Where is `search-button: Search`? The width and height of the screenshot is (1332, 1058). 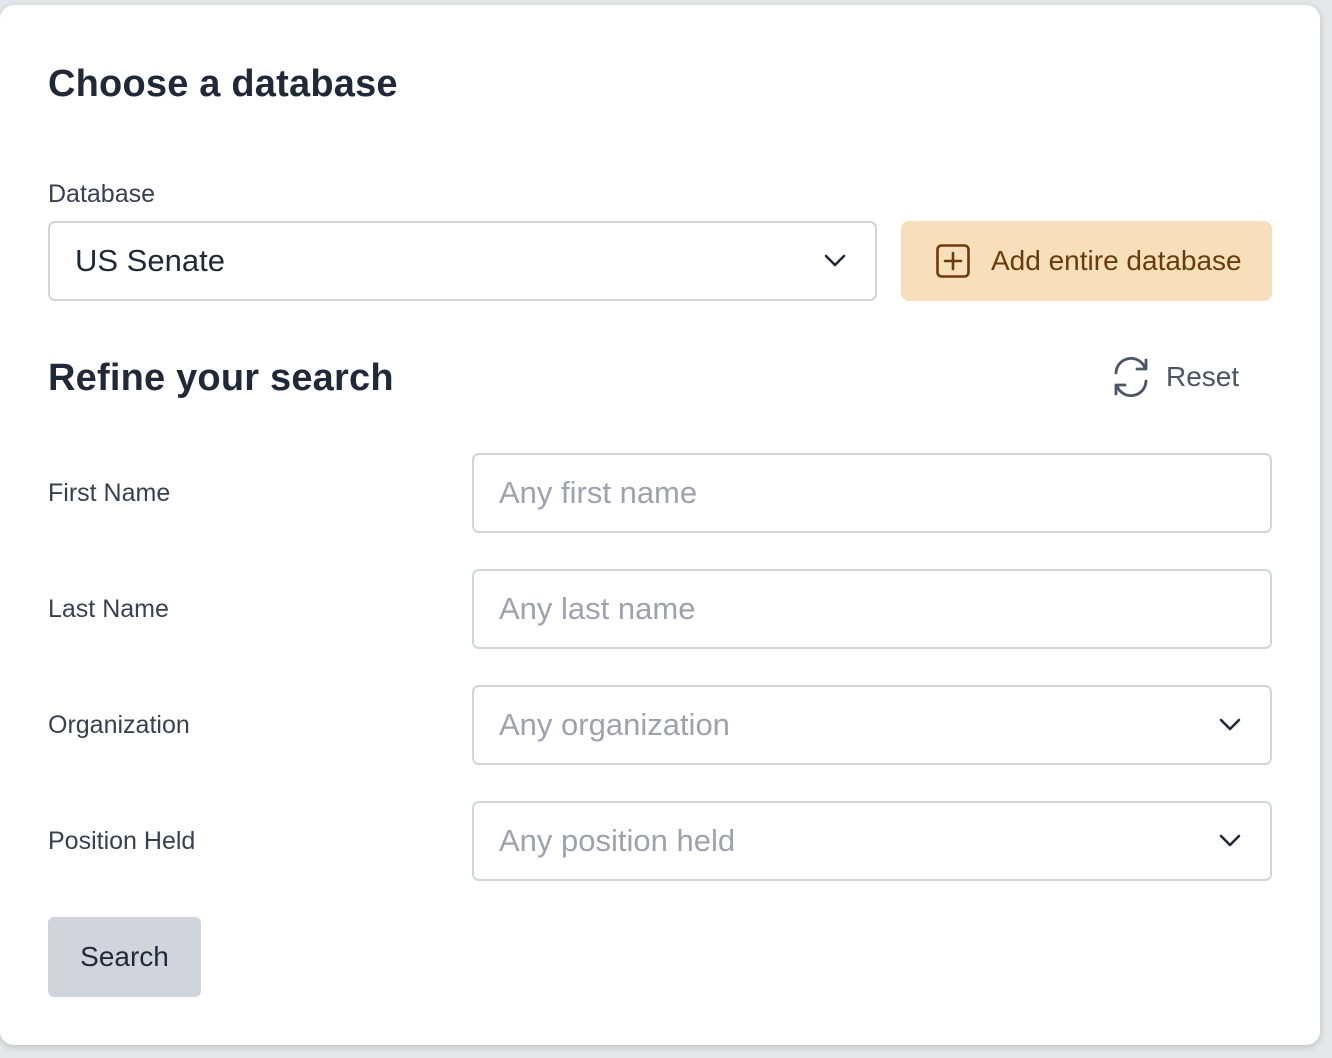
search-button: Search is located at coordinates (124, 957).